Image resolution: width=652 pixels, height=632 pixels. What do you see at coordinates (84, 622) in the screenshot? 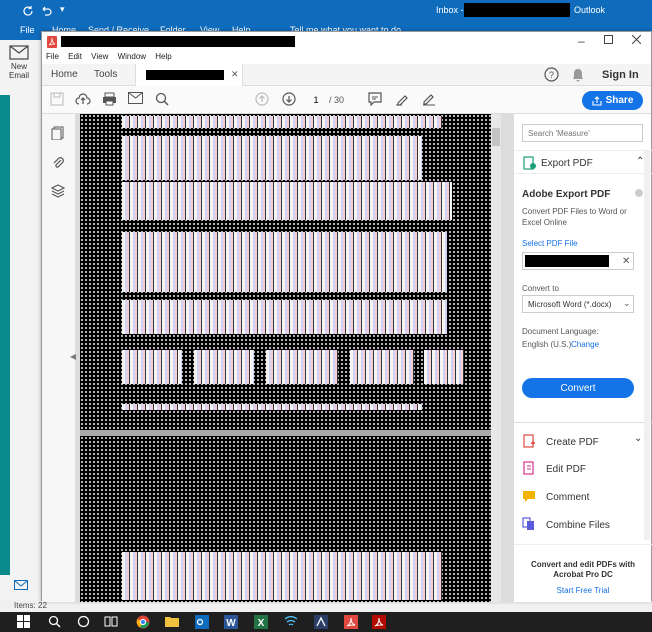
I see `cortana-icon` at bounding box center [84, 622].